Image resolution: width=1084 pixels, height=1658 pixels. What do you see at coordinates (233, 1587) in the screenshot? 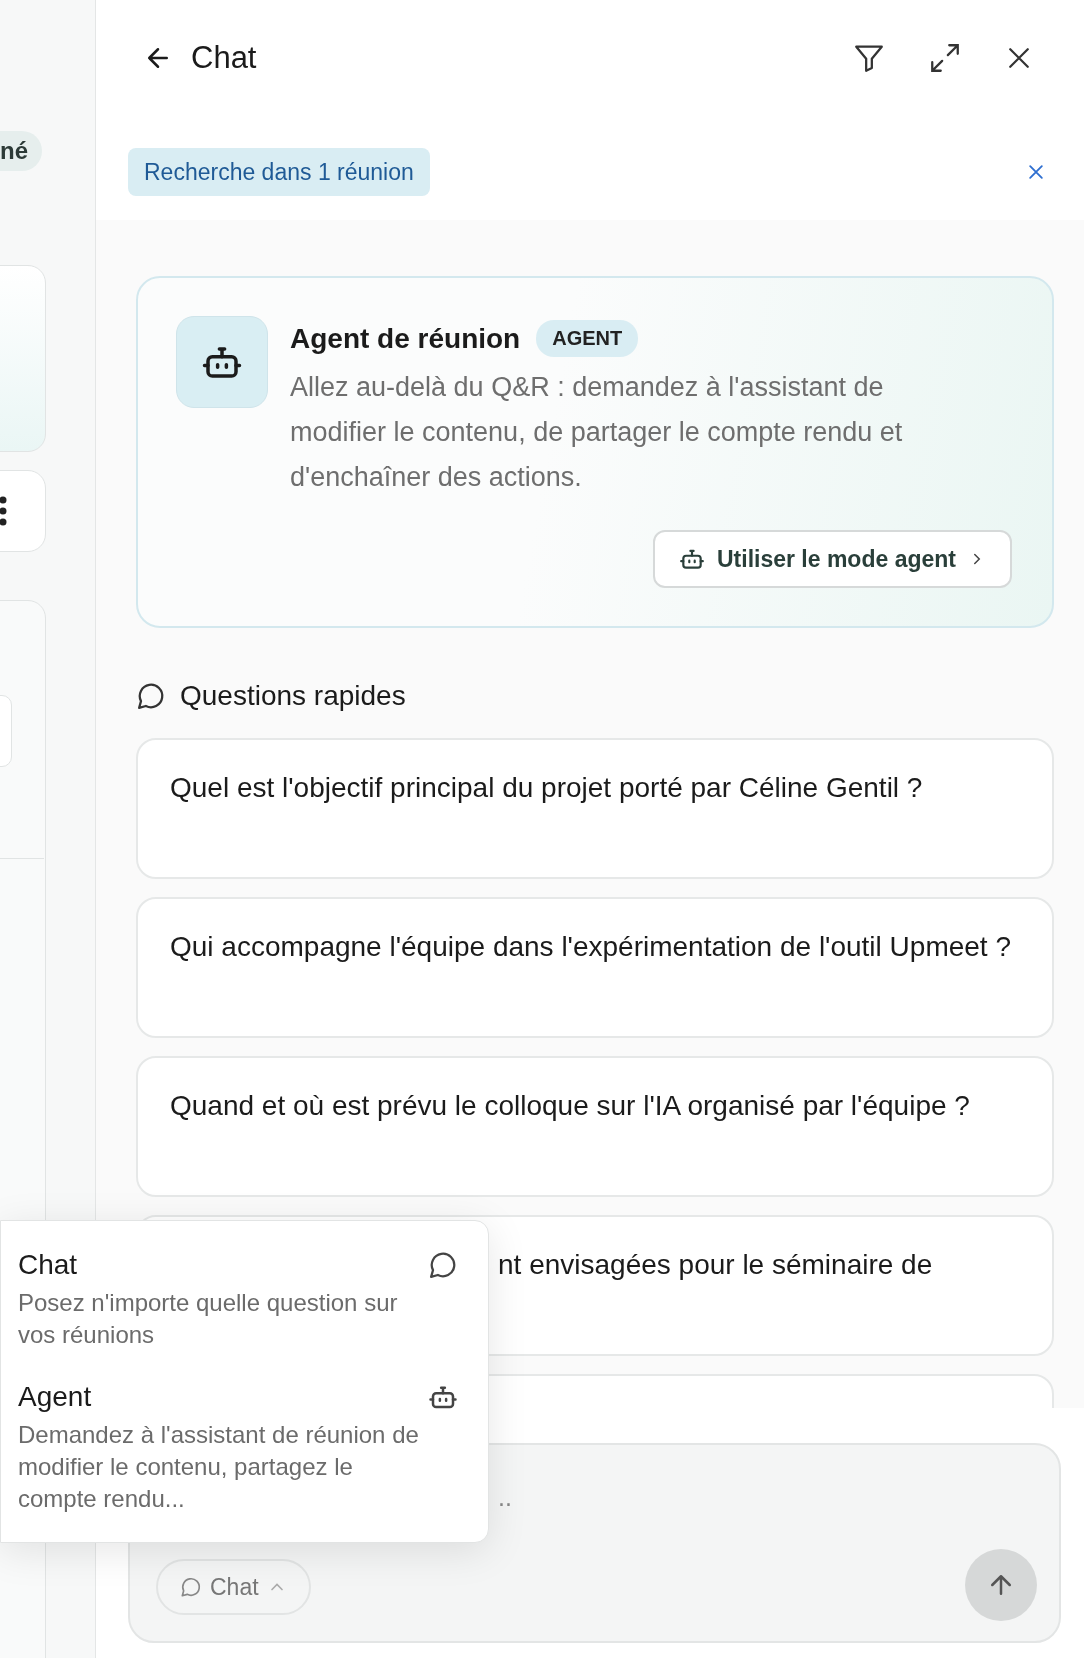
I see `mode-selector: Chat` at bounding box center [233, 1587].